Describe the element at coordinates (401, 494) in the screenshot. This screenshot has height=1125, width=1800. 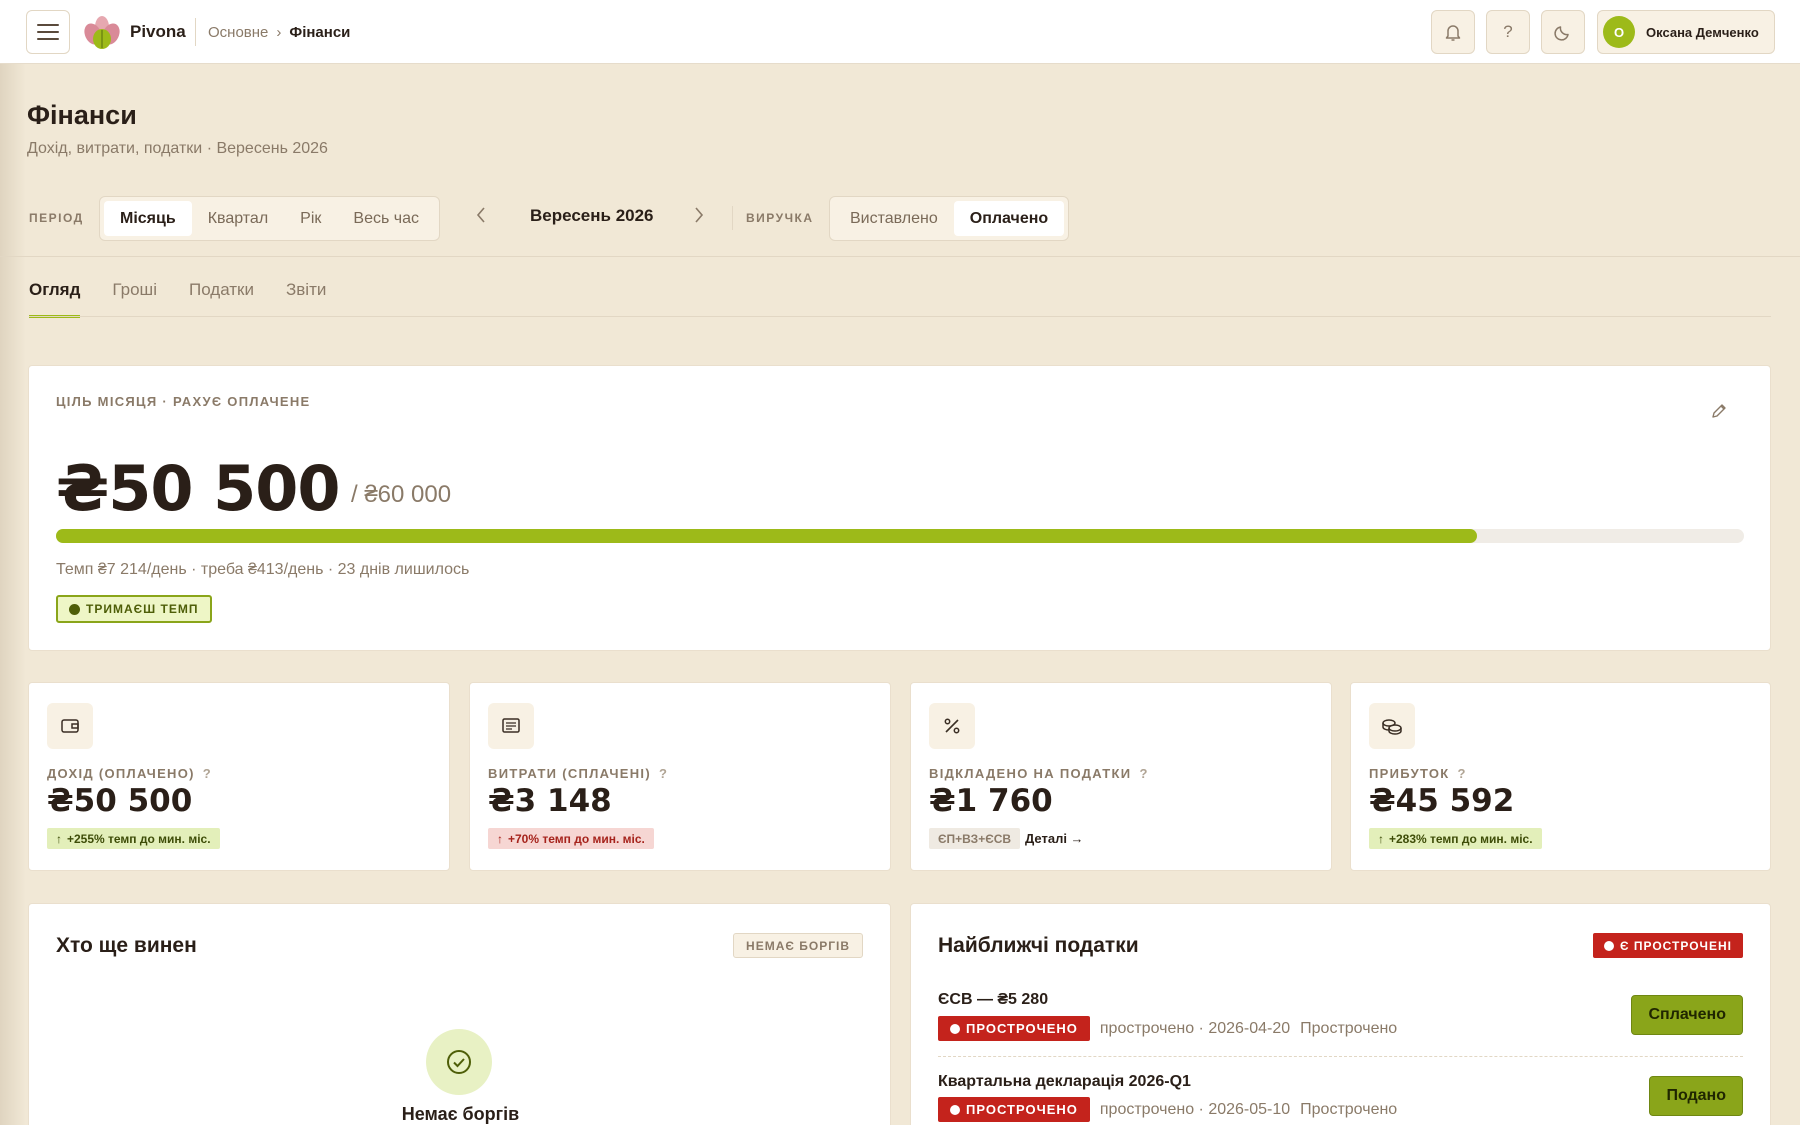
I see `goal-target: / ₴60 000` at that location.